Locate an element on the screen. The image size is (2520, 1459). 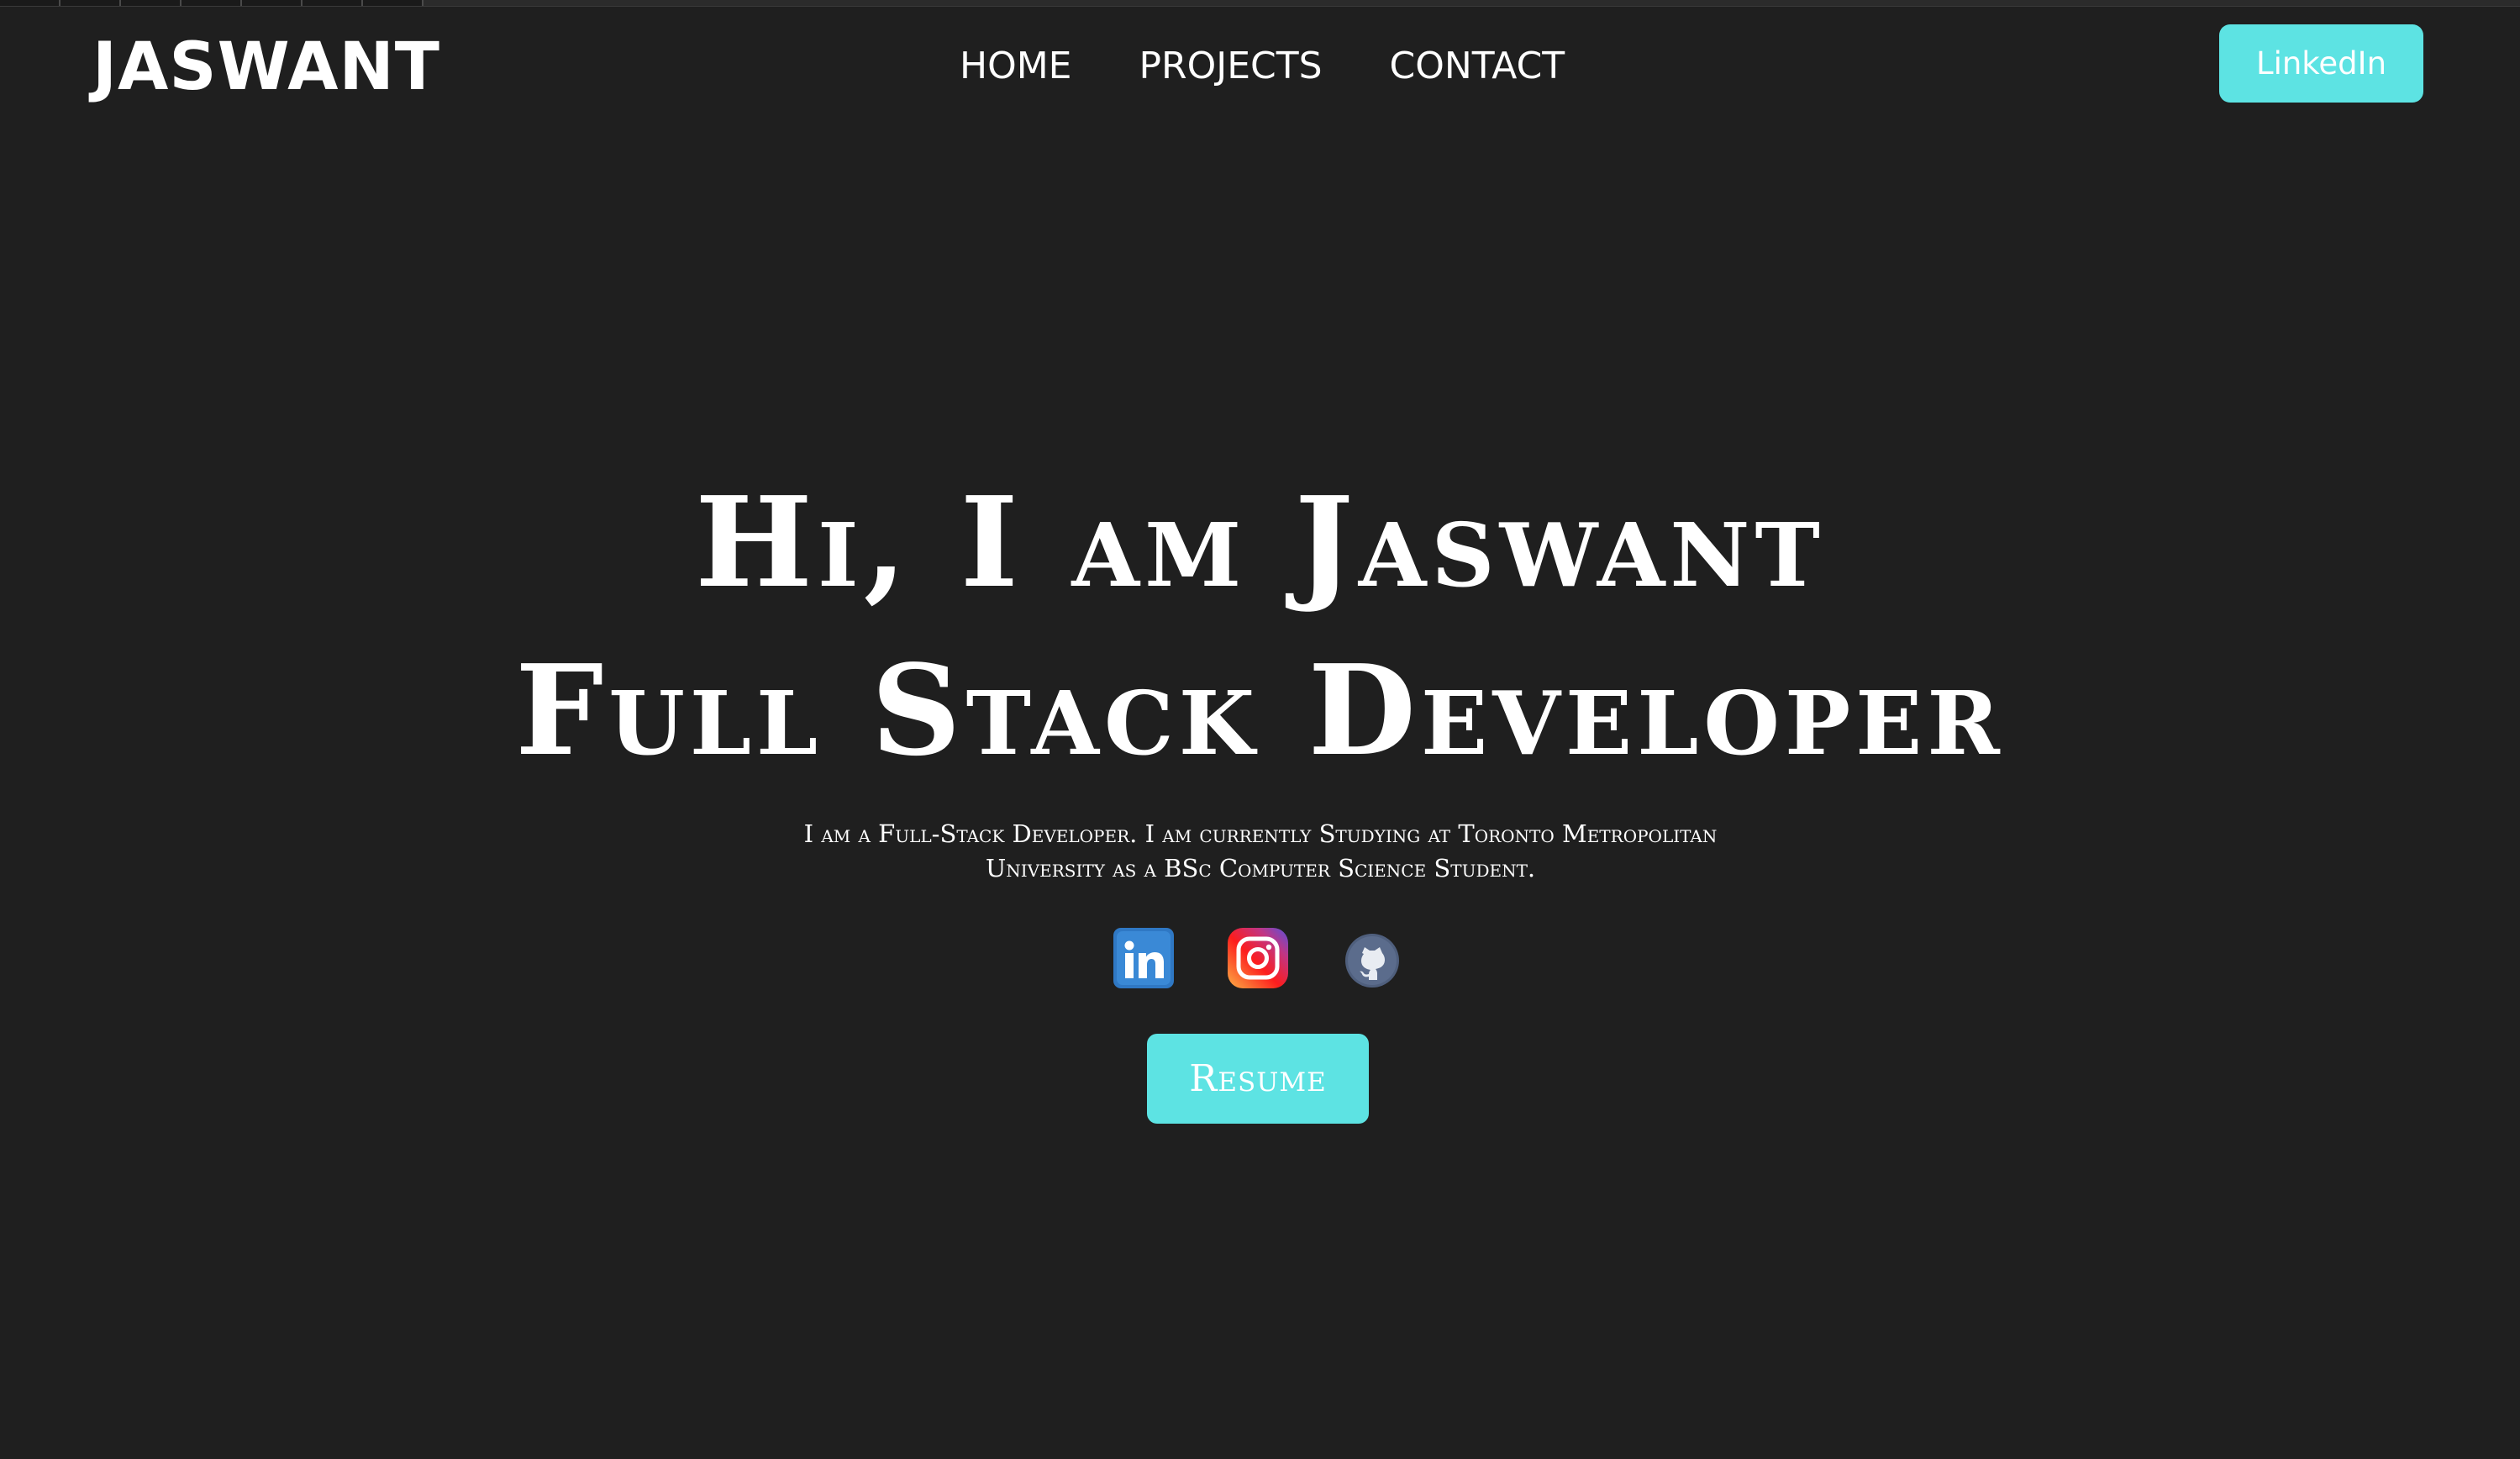
nav-projects-link: PROJECTS is located at coordinates (1230, 66).